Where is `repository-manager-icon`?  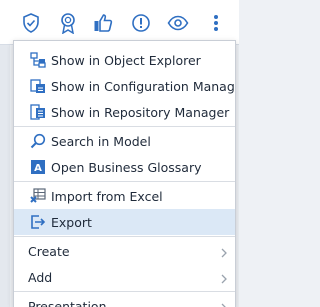
repository-manager-icon is located at coordinates (38, 112).